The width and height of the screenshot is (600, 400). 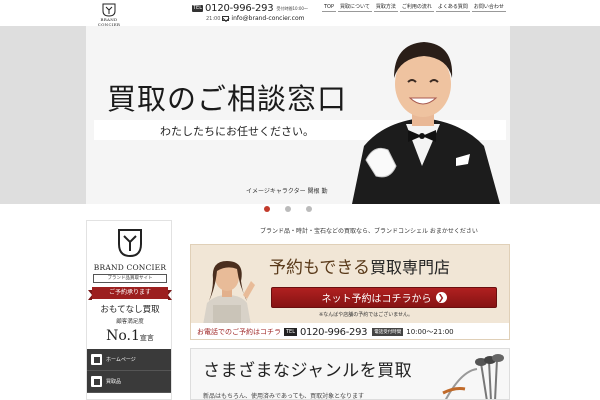 I want to click on genre-text: 新品はもちろん、使用済みであっても、買取対象となります, so click(x=283, y=396).